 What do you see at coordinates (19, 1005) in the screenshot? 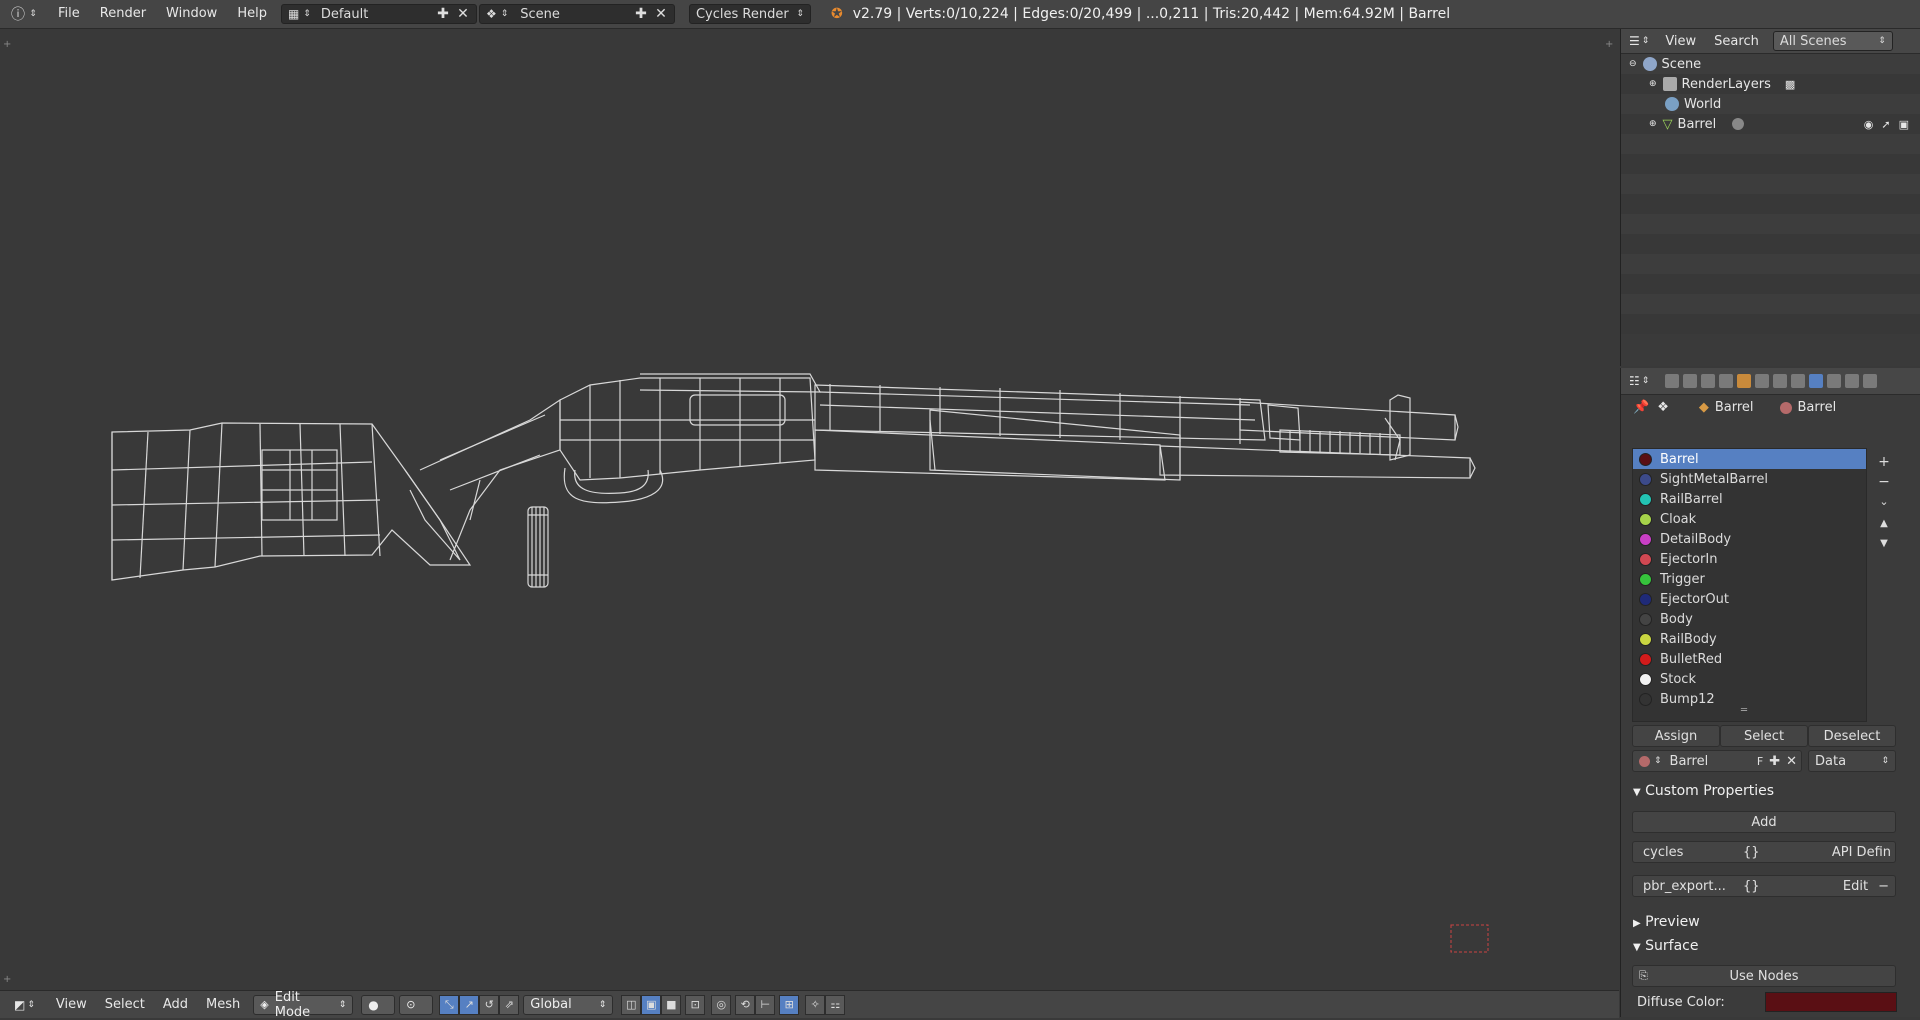
I see `editor-type-icon: ◩` at bounding box center [19, 1005].